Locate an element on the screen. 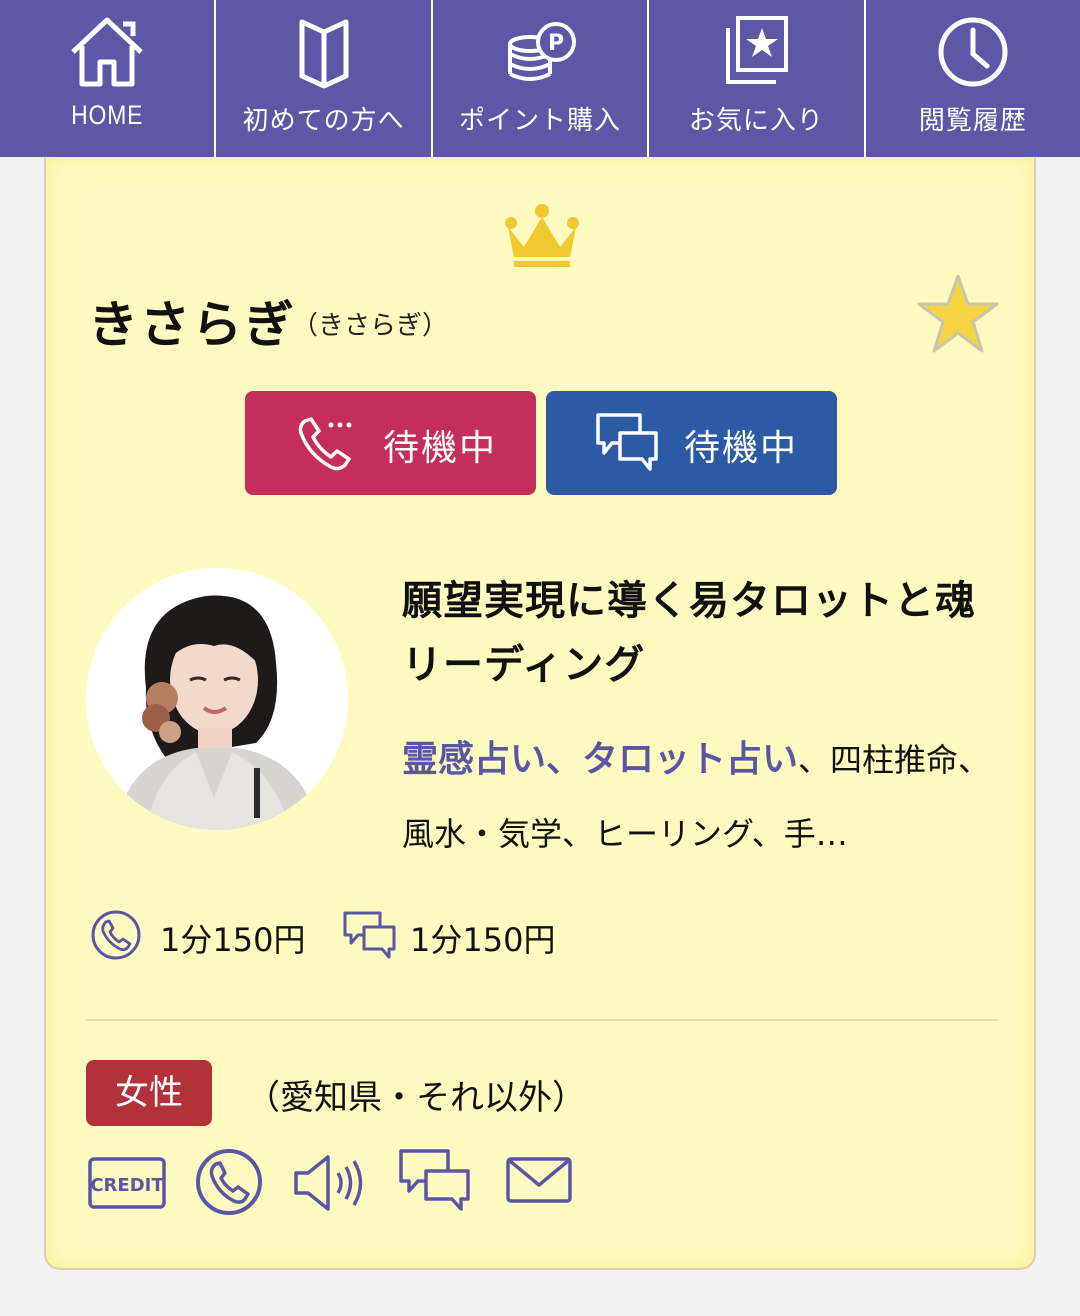  divider is located at coordinates (542, 1020).